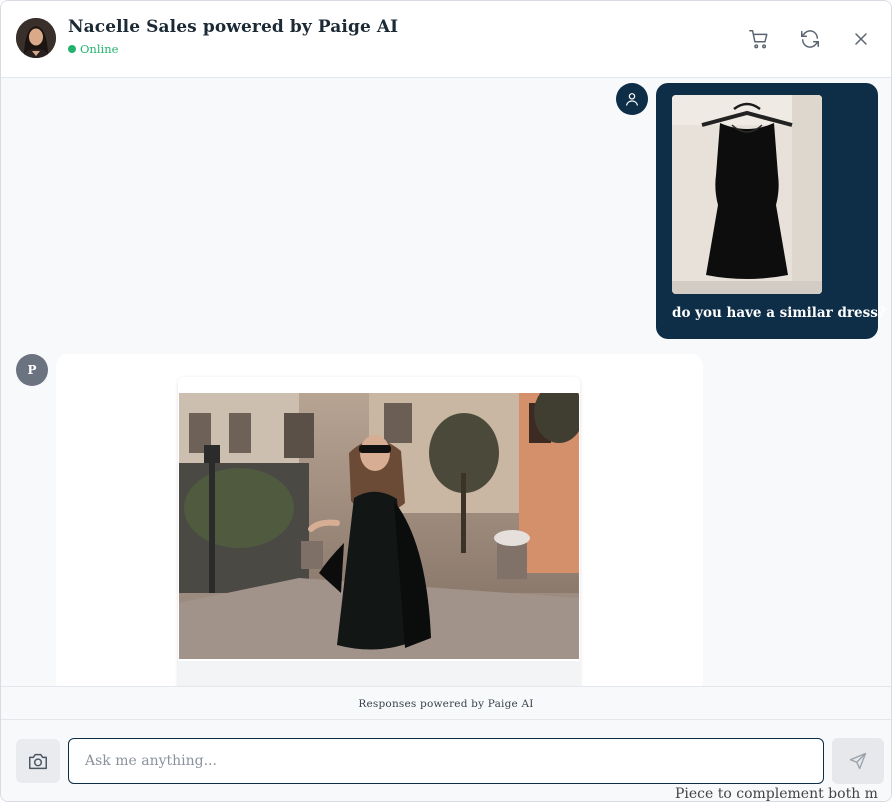 This screenshot has height=802, width=892. Describe the element at coordinates (36, 38) in the screenshot. I see `agent-avatar` at that location.